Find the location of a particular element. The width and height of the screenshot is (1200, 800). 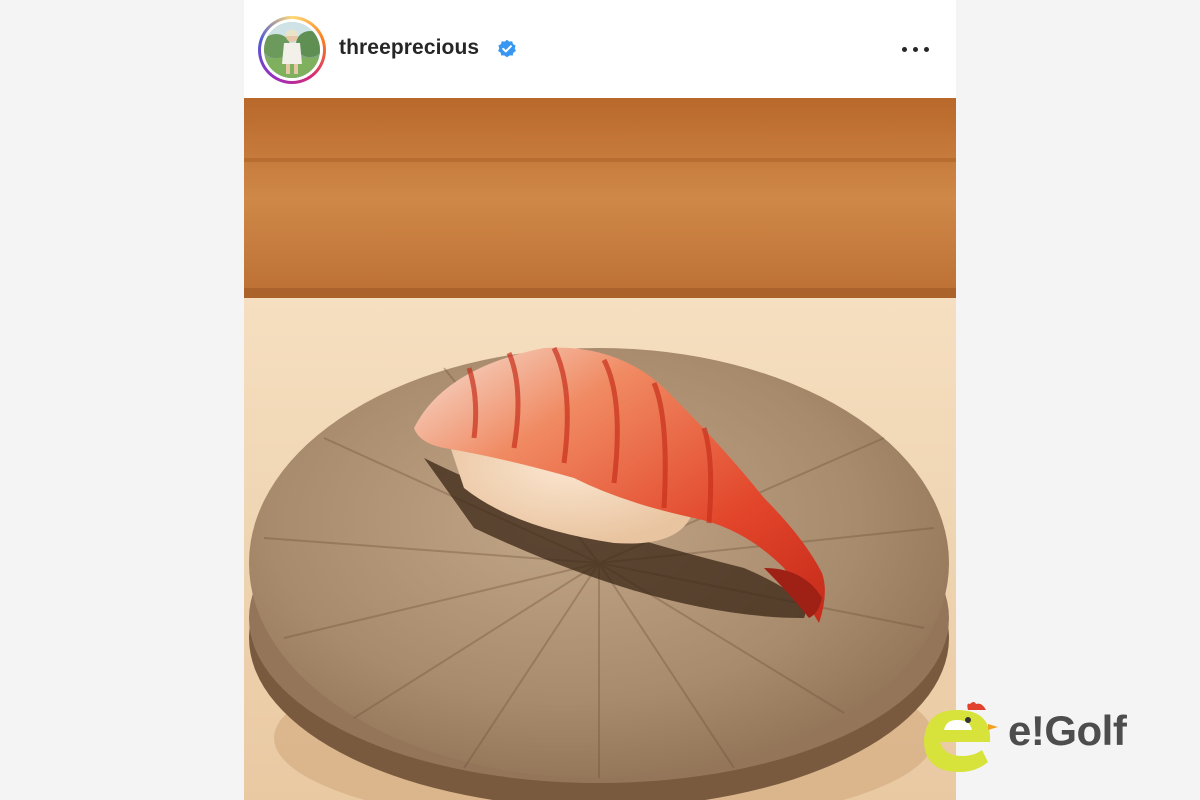

egolf-logo-text: e!Golf is located at coordinates (1067, 730).